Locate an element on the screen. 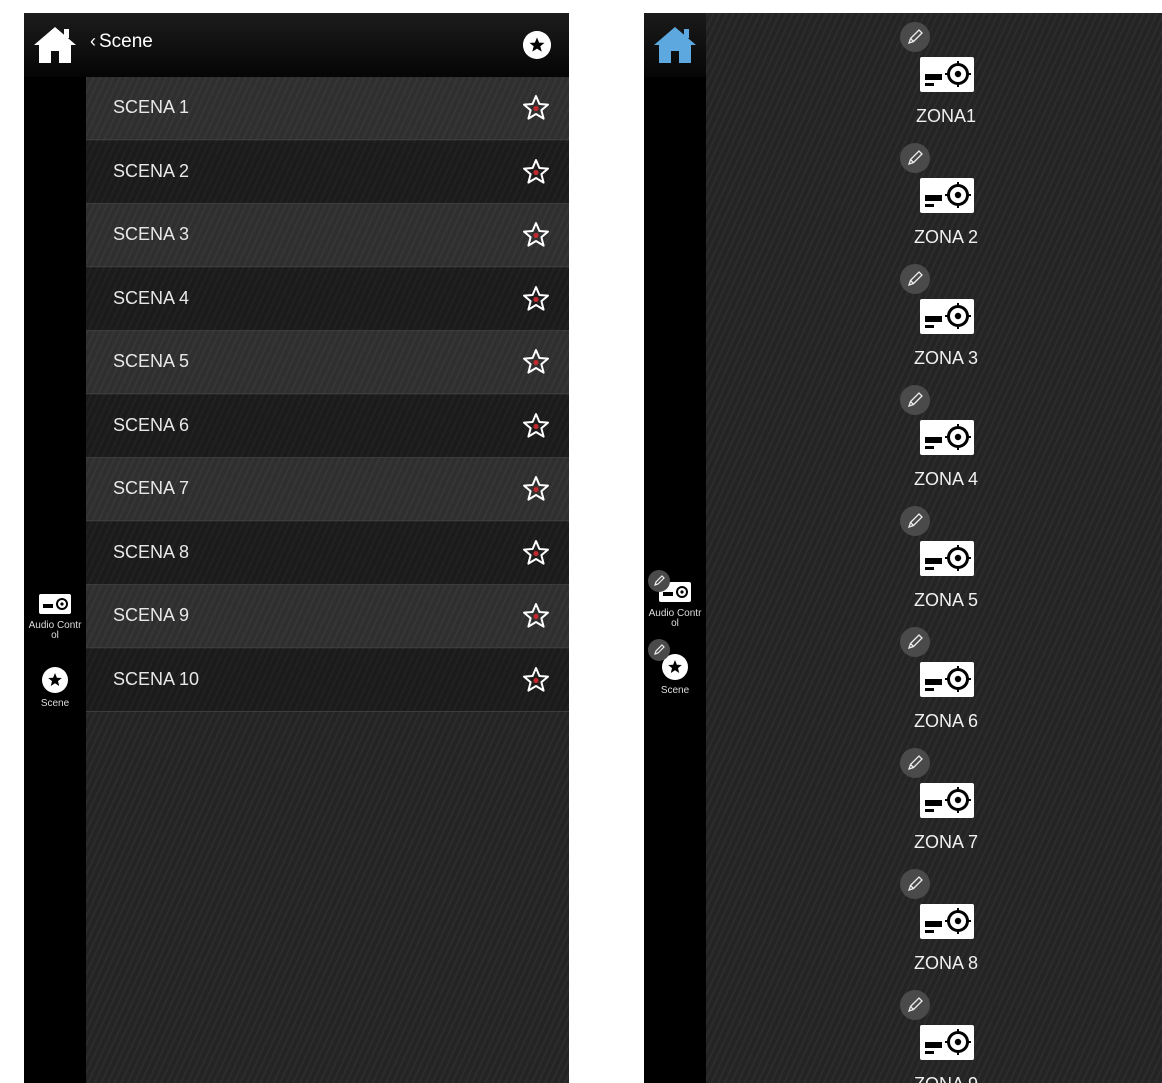 The image size is (1162, 1083). scene-label: SCENA 2 is located at coordinates (151, 171).